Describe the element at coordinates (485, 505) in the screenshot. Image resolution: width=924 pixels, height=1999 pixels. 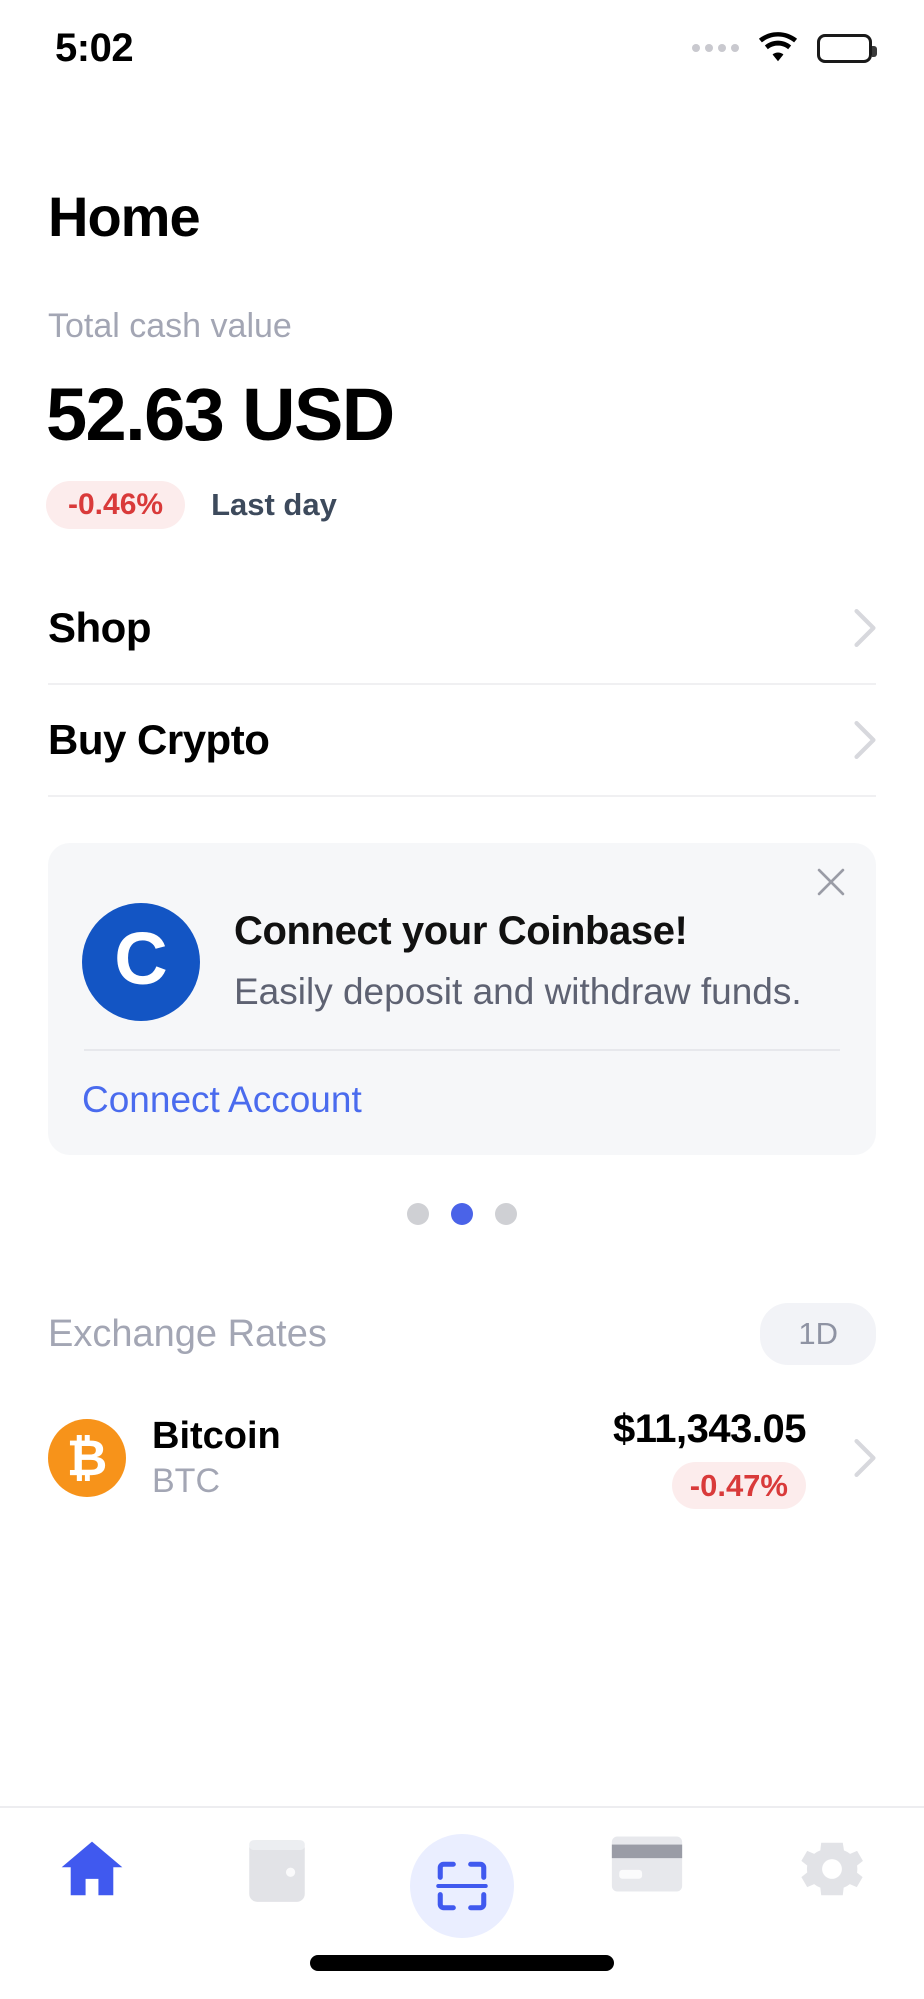
I see `balance-change-row: -0.46% Last day` at that location.